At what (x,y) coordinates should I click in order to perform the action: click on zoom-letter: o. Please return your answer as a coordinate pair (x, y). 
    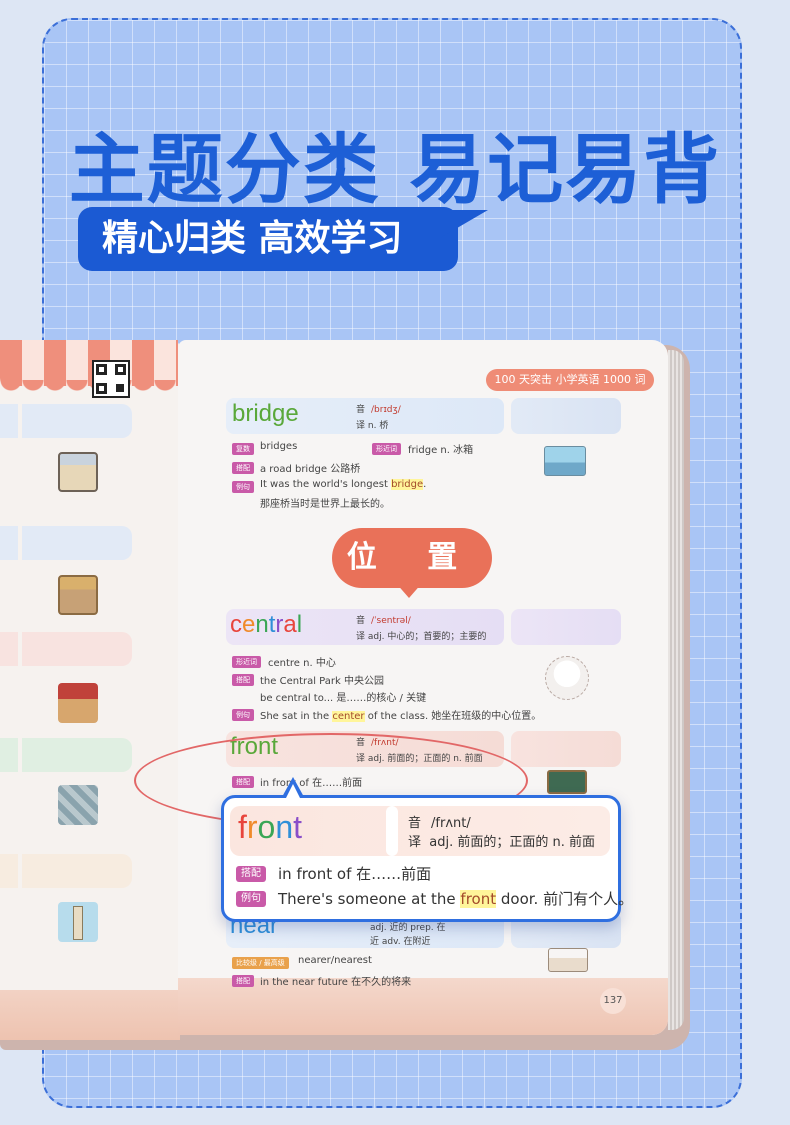
    Looking at the image, I should click on (266, 827).